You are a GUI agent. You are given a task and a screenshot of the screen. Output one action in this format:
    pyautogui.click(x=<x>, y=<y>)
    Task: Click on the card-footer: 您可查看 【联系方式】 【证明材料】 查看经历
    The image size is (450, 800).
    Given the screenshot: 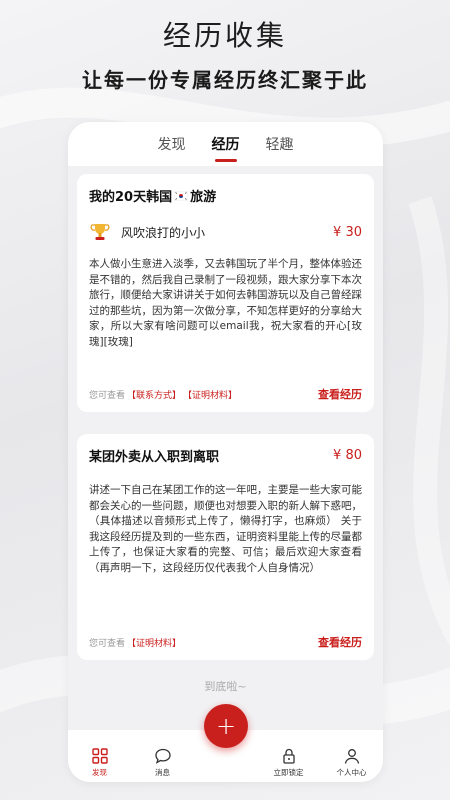 What is the action you would take?
    pyautogui.click(x=225, y=394)
    